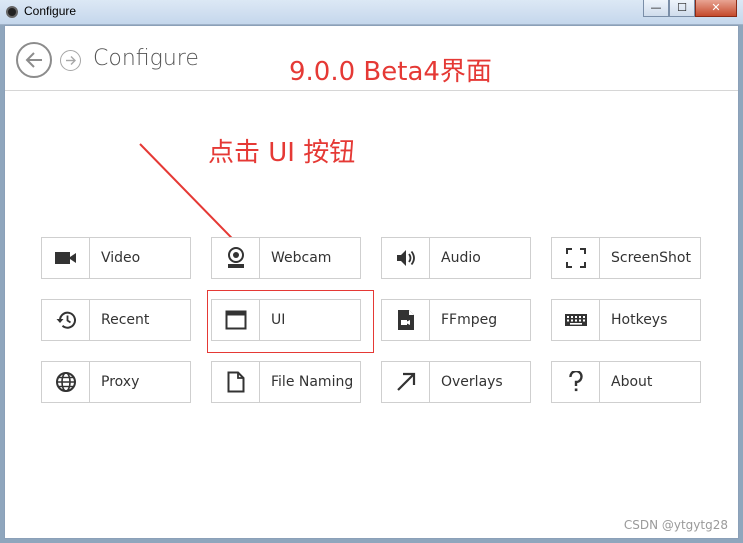 The height and width of the screenshot is (543, 743). Describe the element at coordinates (682, 8) in the screenshot. I see `maximize-button: ☐` at that location.